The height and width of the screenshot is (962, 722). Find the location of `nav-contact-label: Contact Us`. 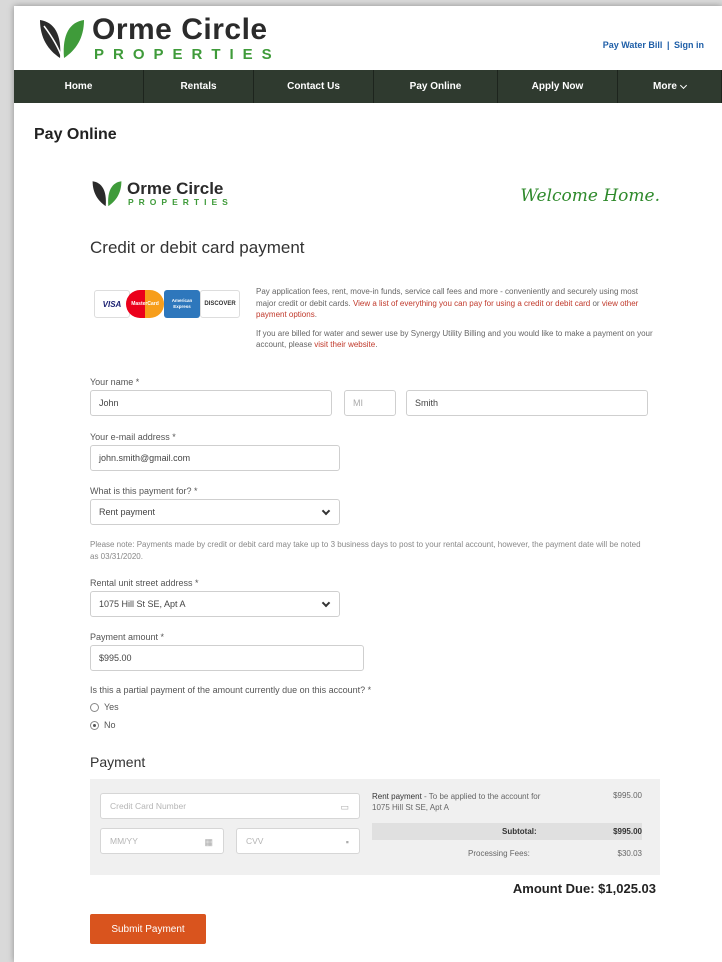

nav-contact-label: Contact Us is located at coordinates (313, 86).